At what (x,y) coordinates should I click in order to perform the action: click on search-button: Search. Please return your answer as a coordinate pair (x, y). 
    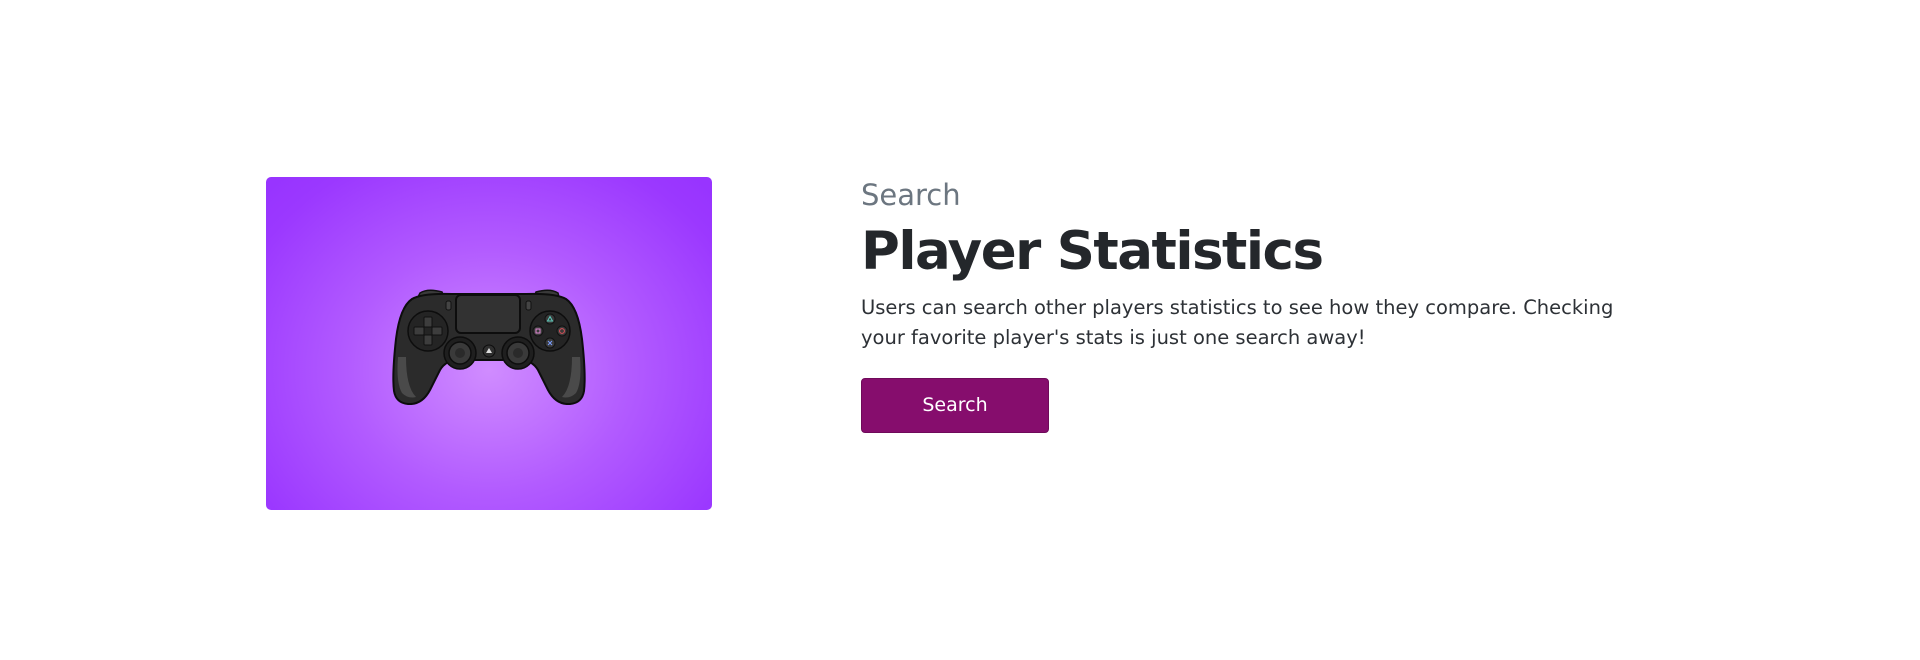
    Looking at the image, I should click on (955, 405).